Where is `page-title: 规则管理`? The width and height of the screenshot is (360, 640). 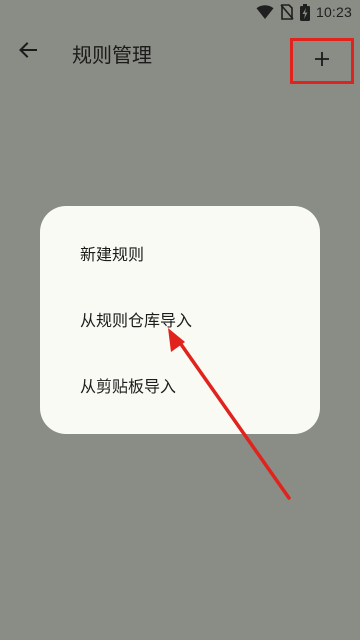
page-title: 规则管理 is located at coordinates (112, 55).